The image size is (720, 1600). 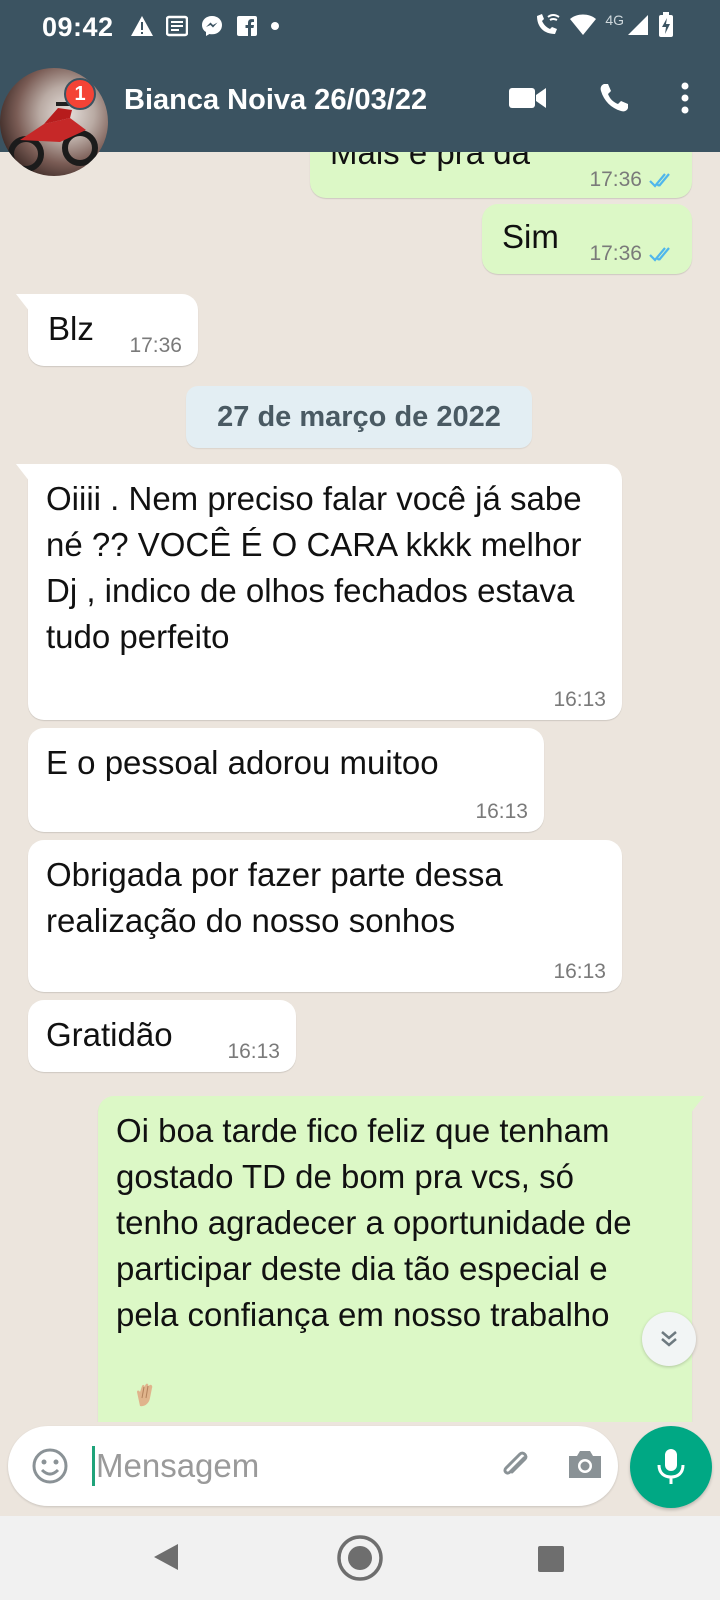 I want to click on message-text: Mais é pra da, so click(x=430, y=161).